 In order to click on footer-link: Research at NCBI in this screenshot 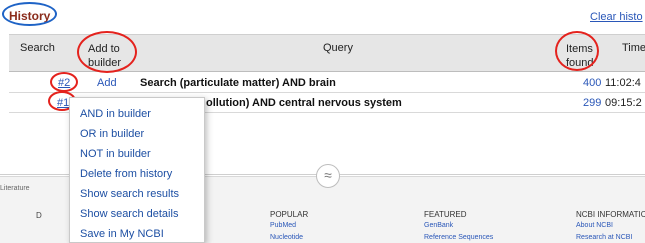, I will do `click(604, 237)`.